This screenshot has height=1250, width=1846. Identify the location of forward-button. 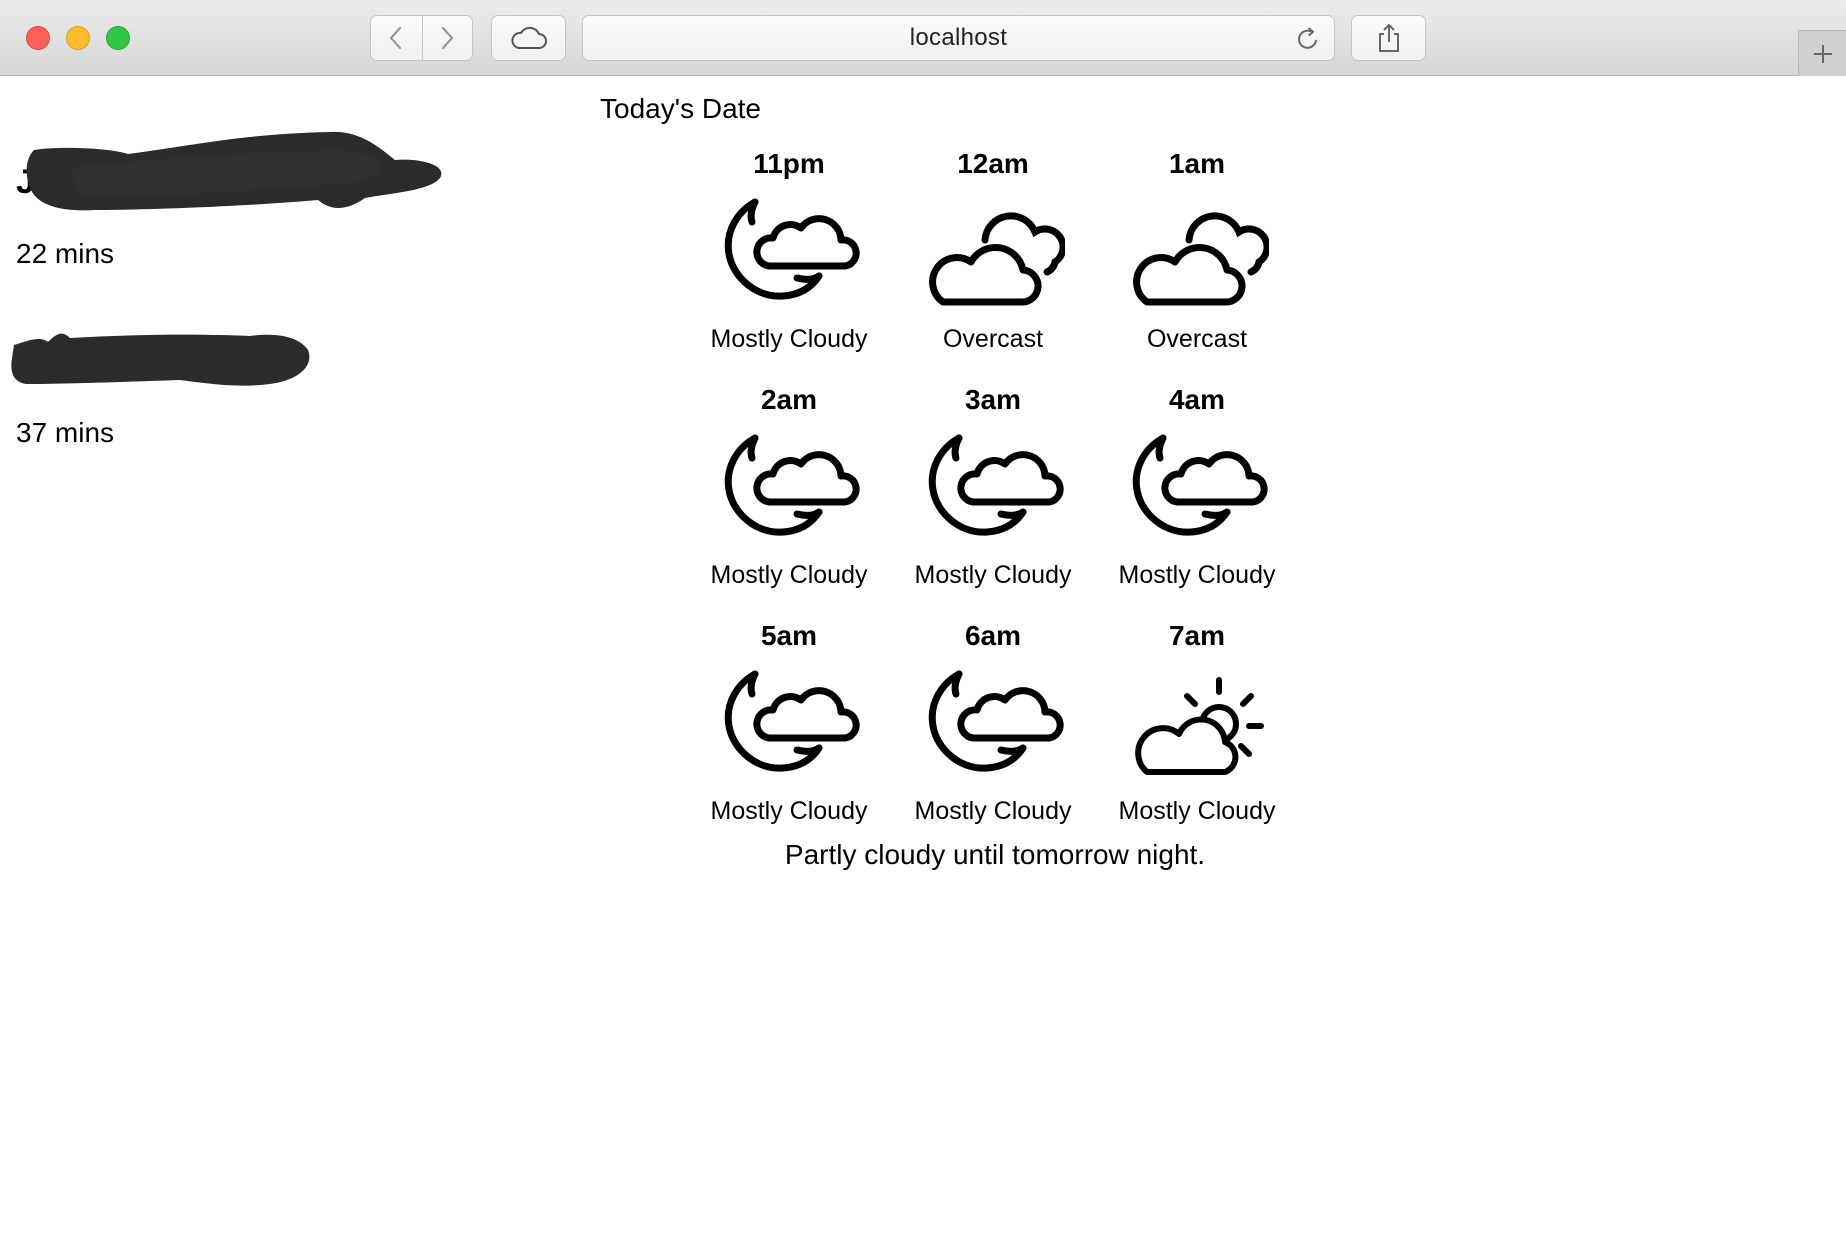
(447, 38).